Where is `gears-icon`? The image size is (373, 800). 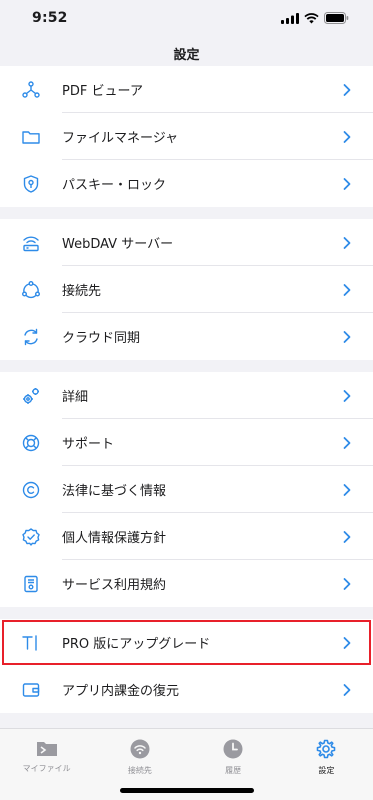 gears-icon is located at coordinates (31, 396).